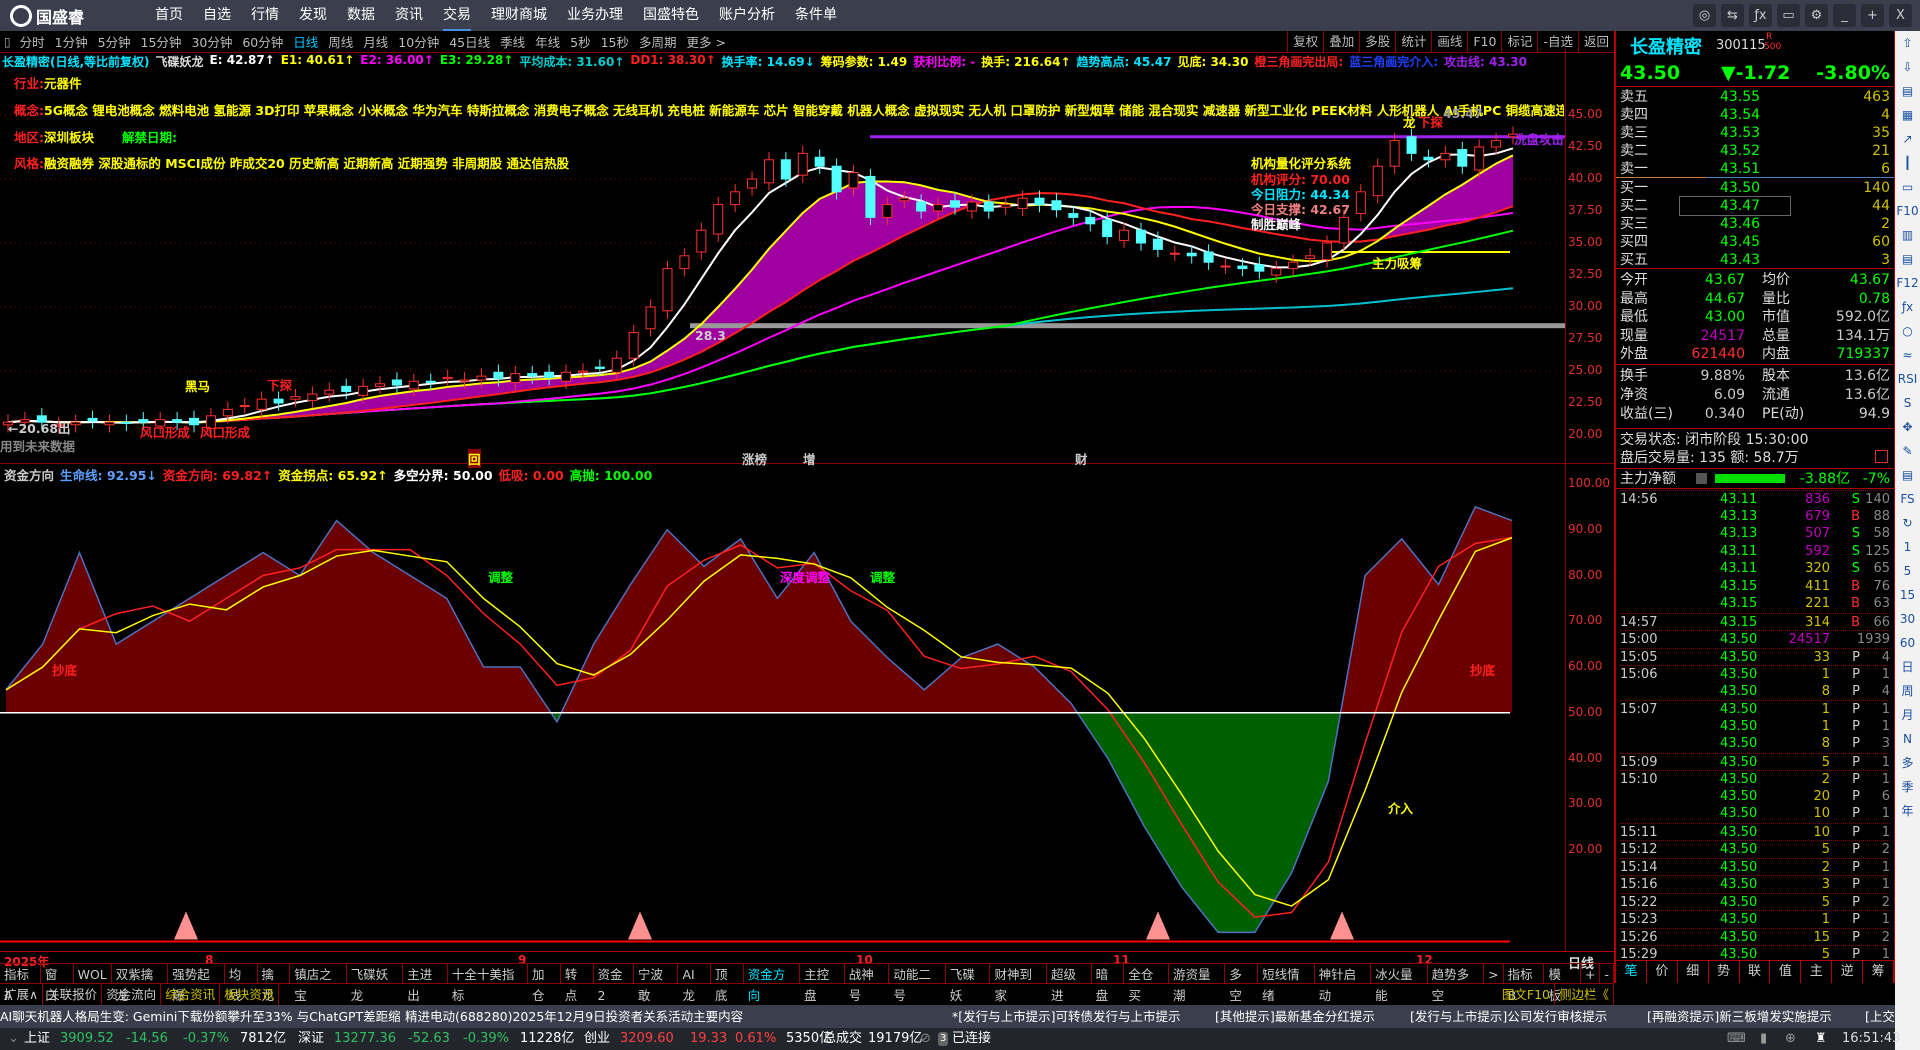 Image resolution: width=1920 pixels, height=1050 pixels. What do you see at coordinates (1907, 811) in the screenshot?
I see `sidebar-button: 年` at bounding box center [1907, 811].